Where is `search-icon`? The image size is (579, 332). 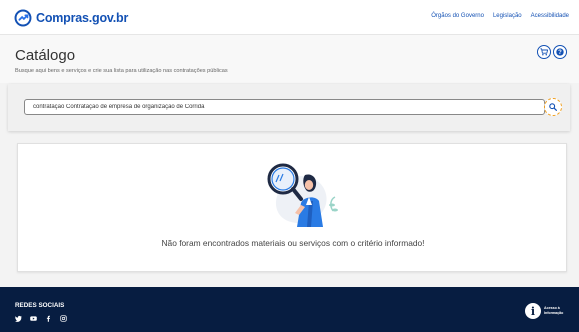
search-icon is located at coordinates (553, 107).